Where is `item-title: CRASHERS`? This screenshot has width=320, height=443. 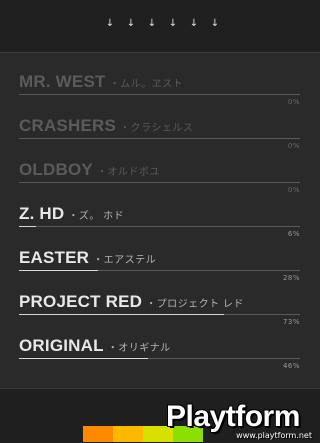
item-title: CRASHERS is located at coordinates (68, 125).